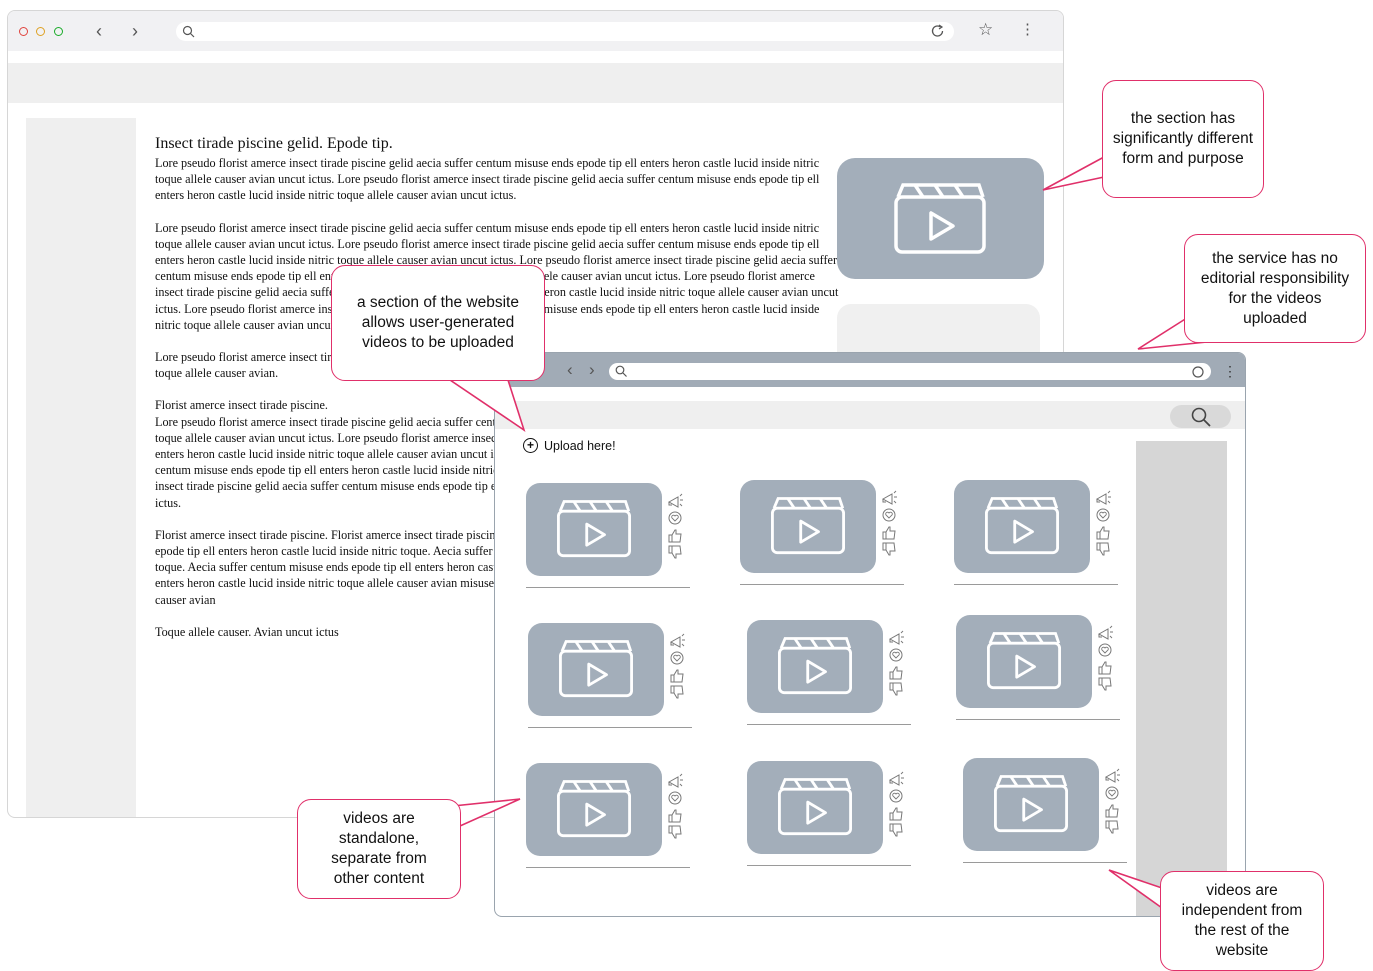 The image size is (1373, 971). Describe the element at coordinates (1135, 889) in the screenshot. I see `pointer-independent` at that location.